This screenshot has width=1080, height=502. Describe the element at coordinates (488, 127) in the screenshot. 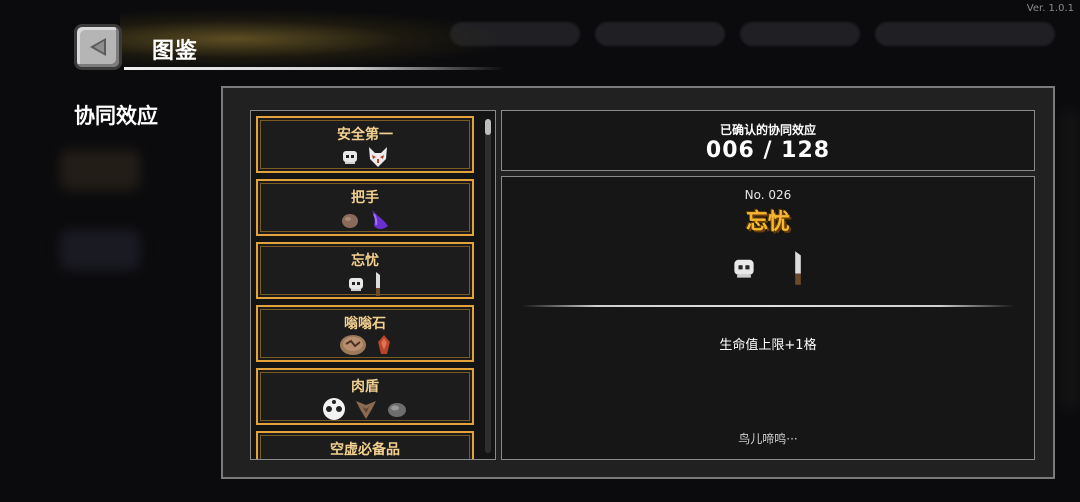

I see `scrollbar-thumb` at that location.